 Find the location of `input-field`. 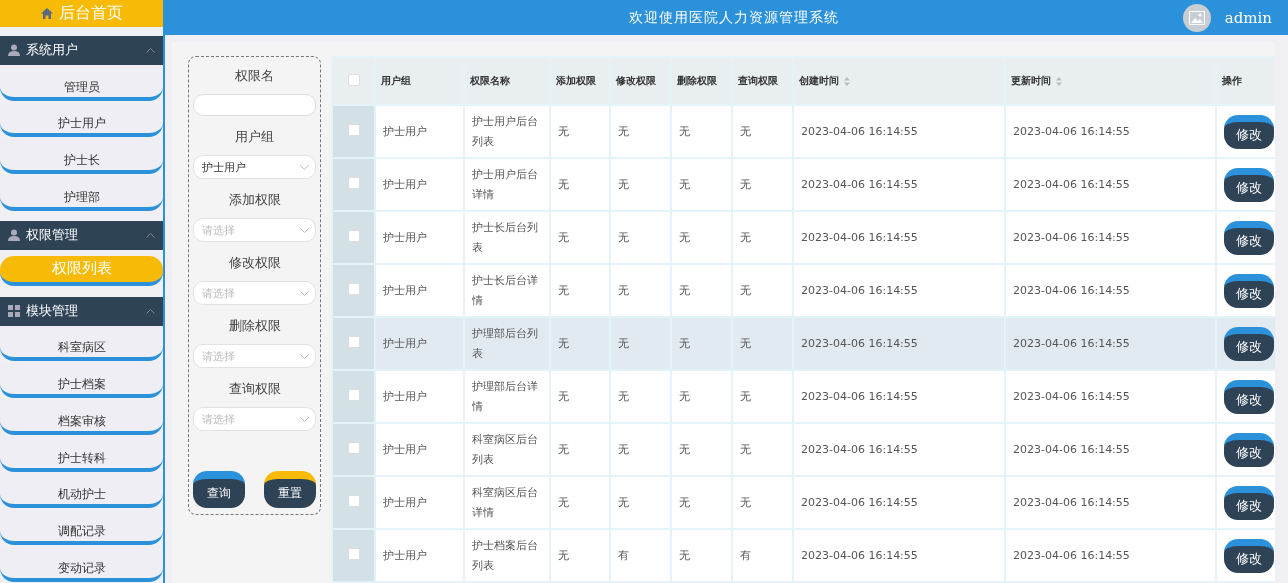

input-field is located at coordinates (254, 105).